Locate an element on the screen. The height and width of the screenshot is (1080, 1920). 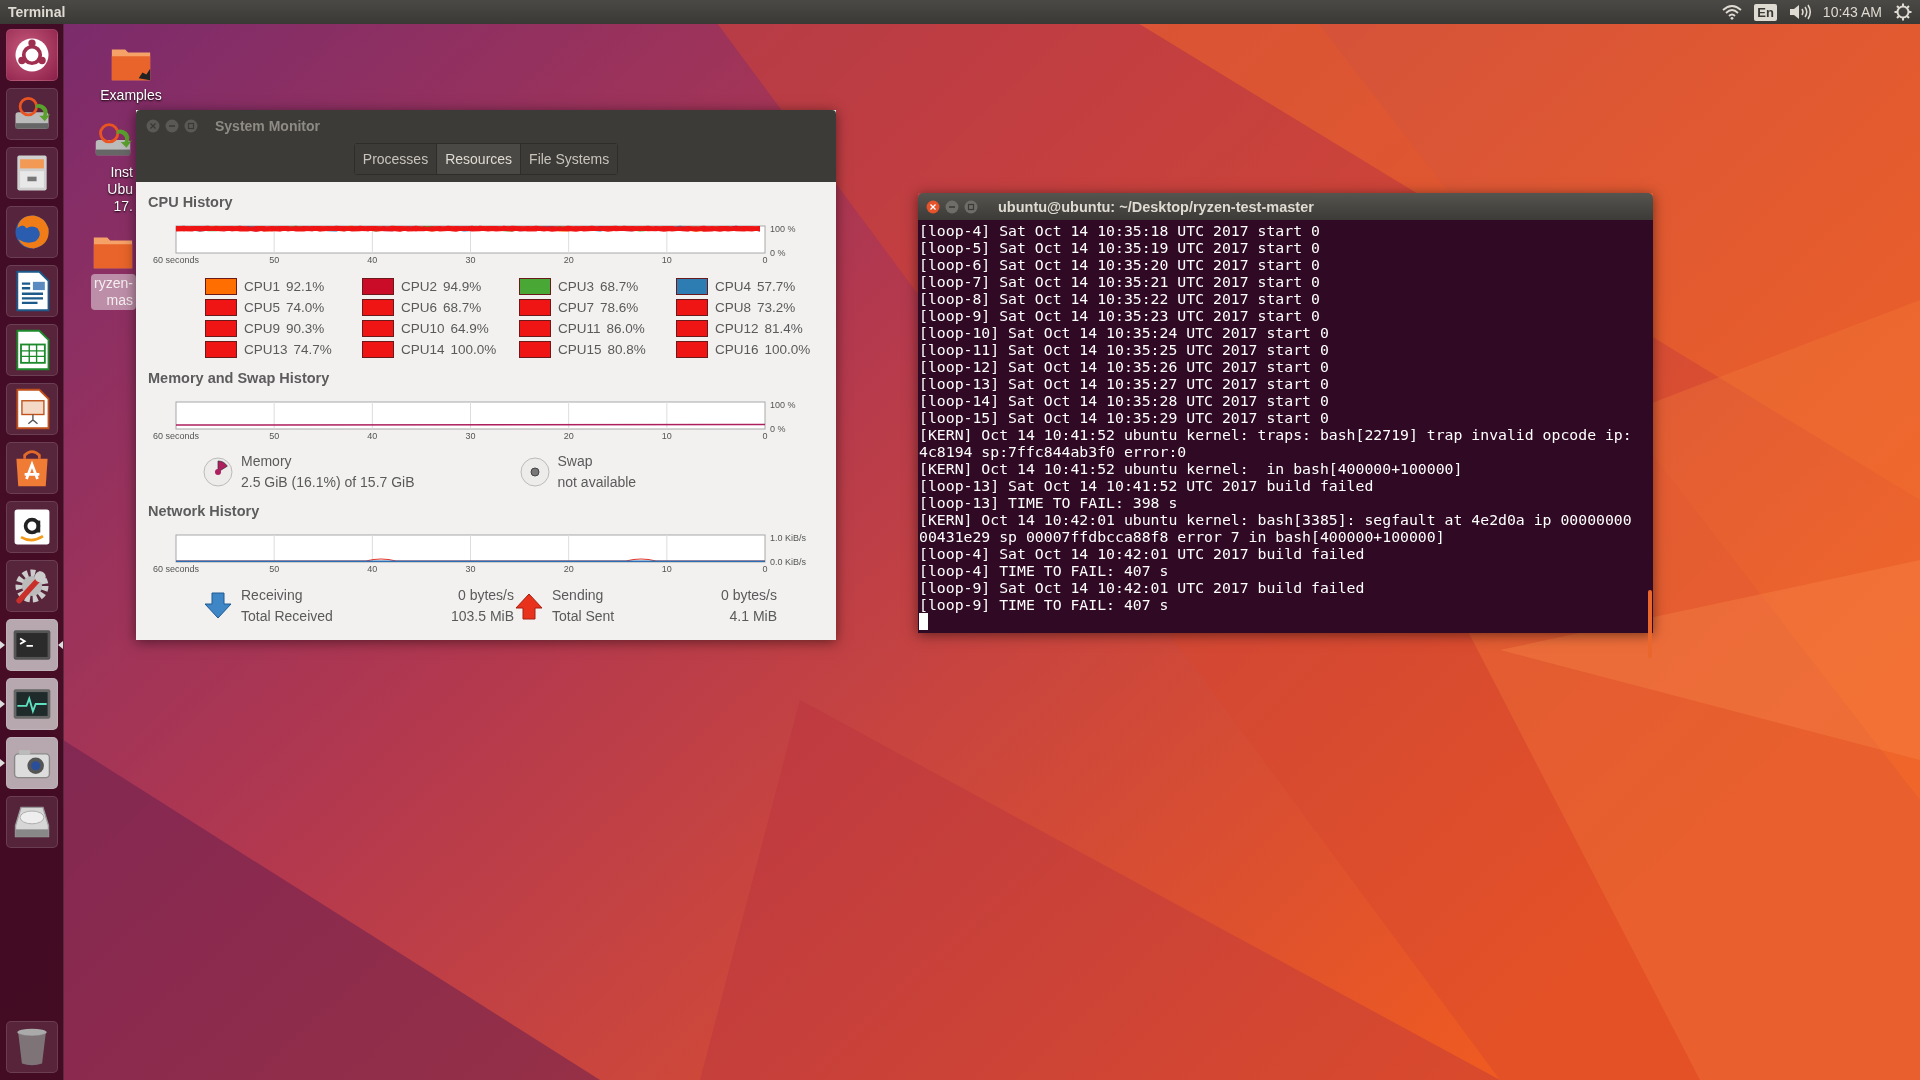
axis-label: 1.0 KiB/s is located at coordinates (788, 538).